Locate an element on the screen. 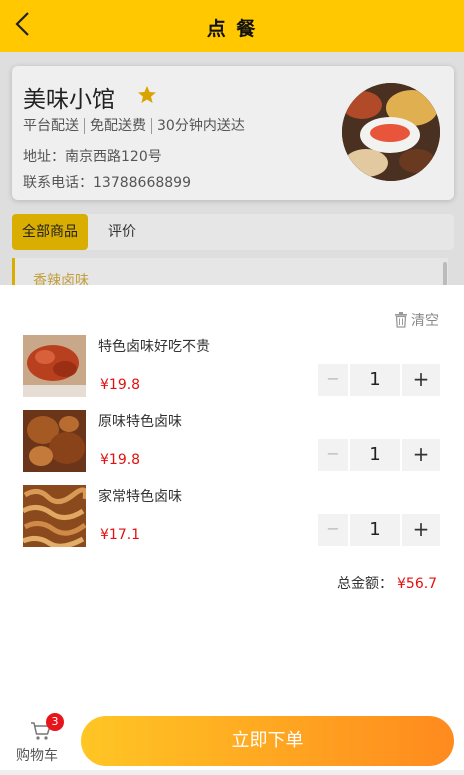 The width and height of the screenshot is (464, 775). bottom-divider is located at coordinates (232, 772).